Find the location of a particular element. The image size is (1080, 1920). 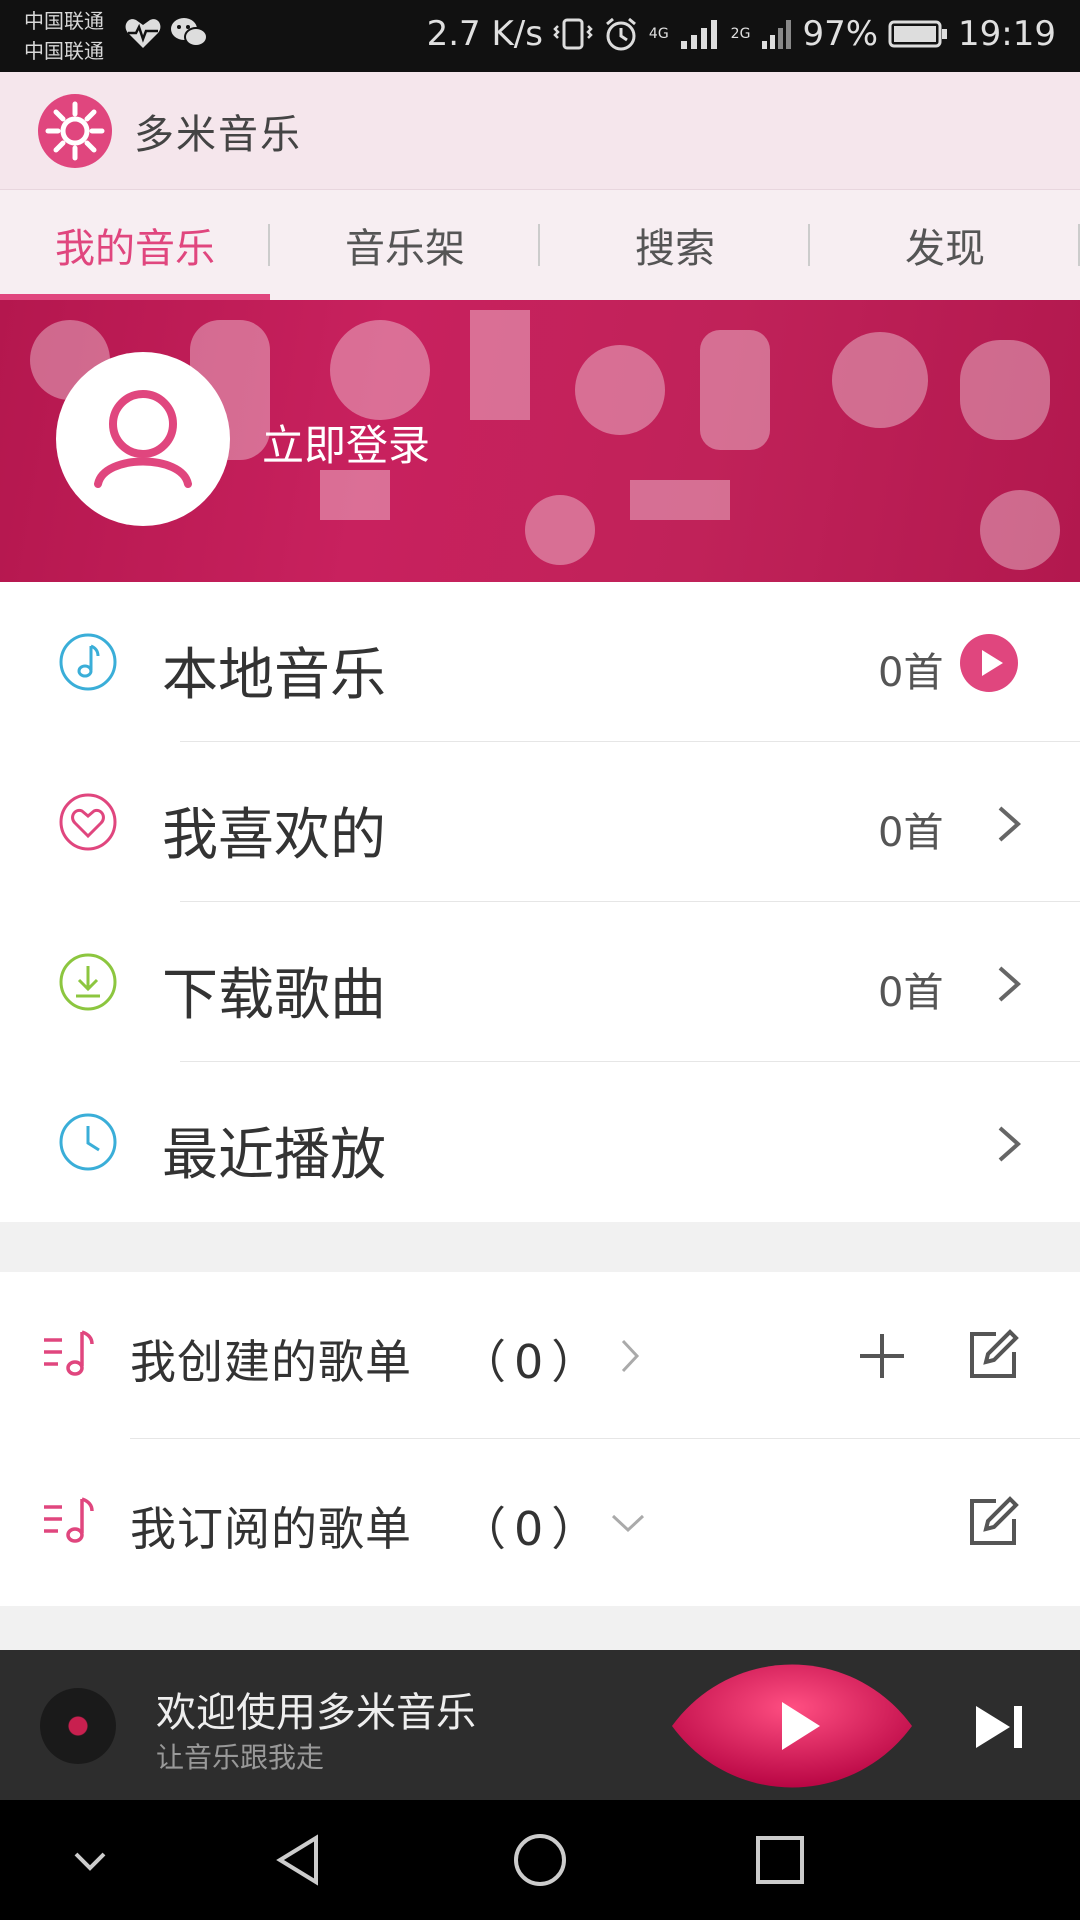

playlist-created: 我创建的歌单 （0） is located at coordinates (540, 1355).